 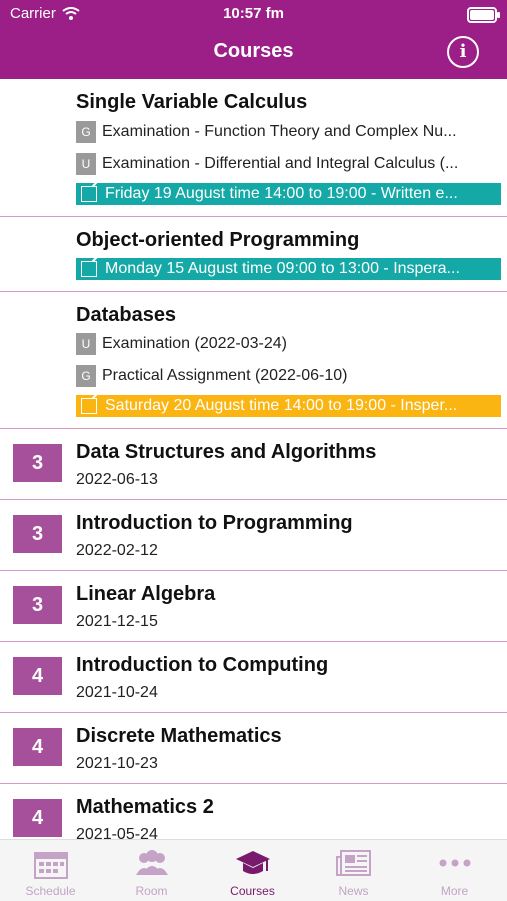 I want to click on tab-label: More, so click(x=454, y=891).